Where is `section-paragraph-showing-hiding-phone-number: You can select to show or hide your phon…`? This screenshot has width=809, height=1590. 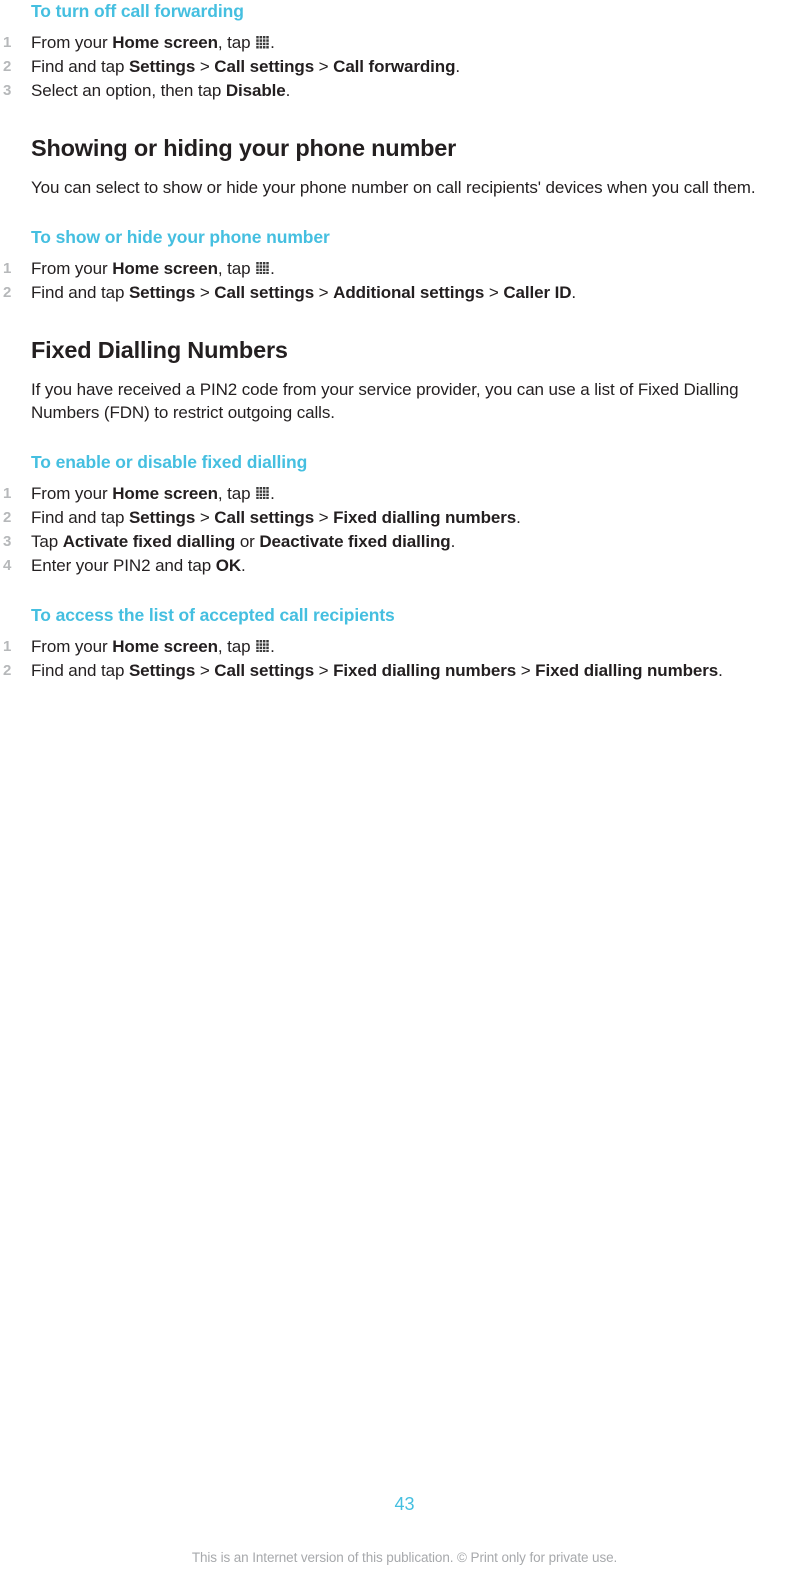 section-paragraph-showing-hiding-phone-number: You can select to show or hide your phon… is located at coordinates (393, 187).